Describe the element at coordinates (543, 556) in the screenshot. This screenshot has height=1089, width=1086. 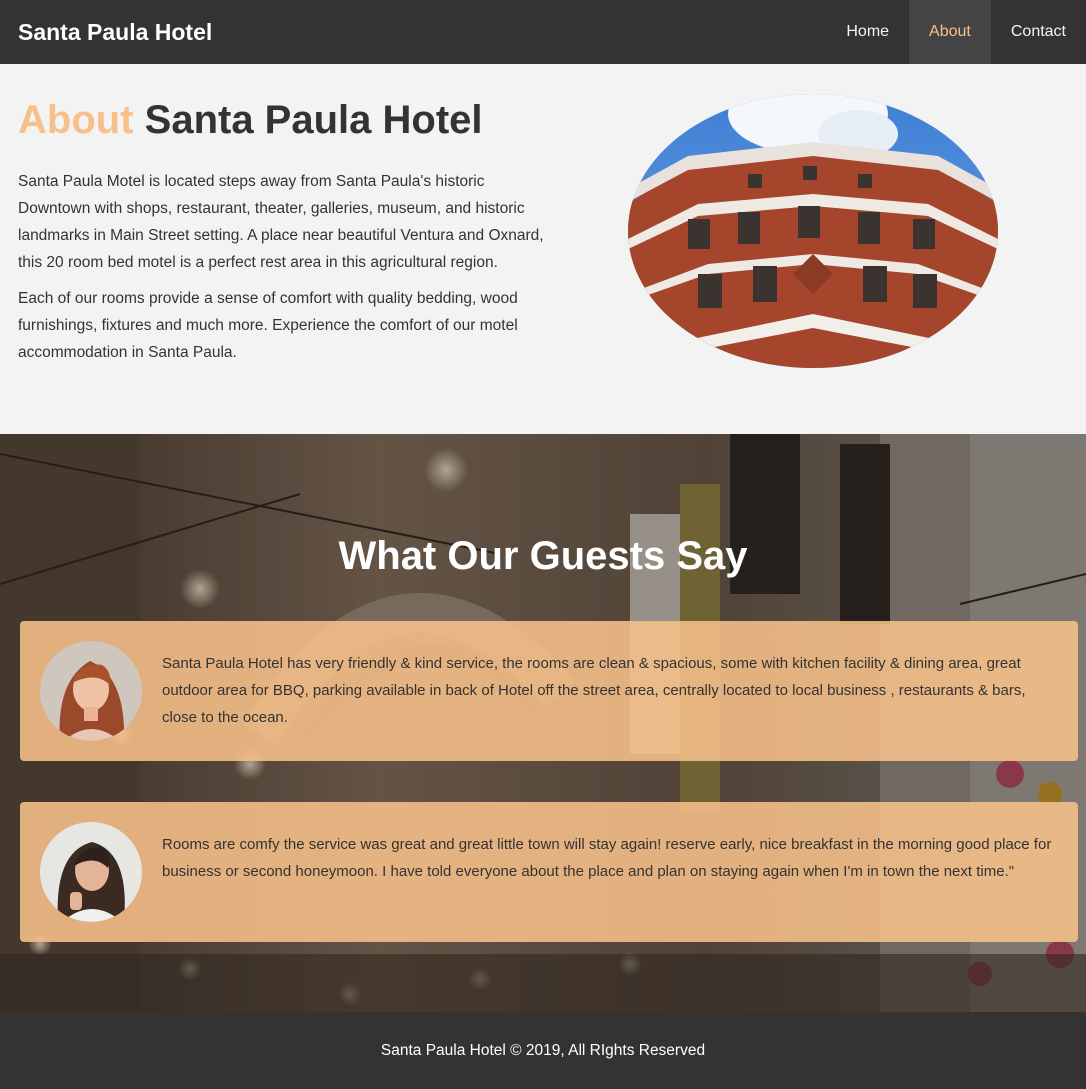
I see `testimonials-title: What Our Guests Say` at that location.